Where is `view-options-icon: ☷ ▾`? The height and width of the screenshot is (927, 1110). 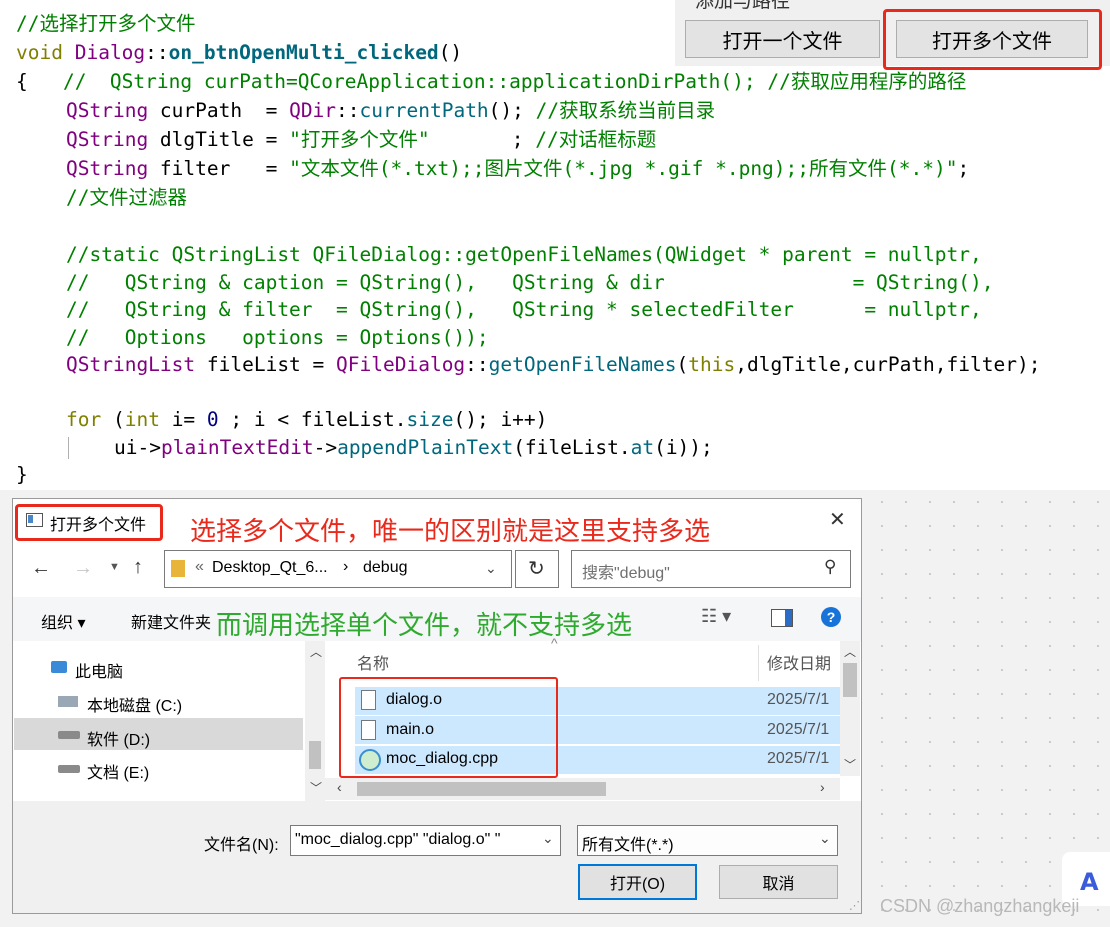 view-options-icon: ☷ ▾ is located at coordinates (716, 616).